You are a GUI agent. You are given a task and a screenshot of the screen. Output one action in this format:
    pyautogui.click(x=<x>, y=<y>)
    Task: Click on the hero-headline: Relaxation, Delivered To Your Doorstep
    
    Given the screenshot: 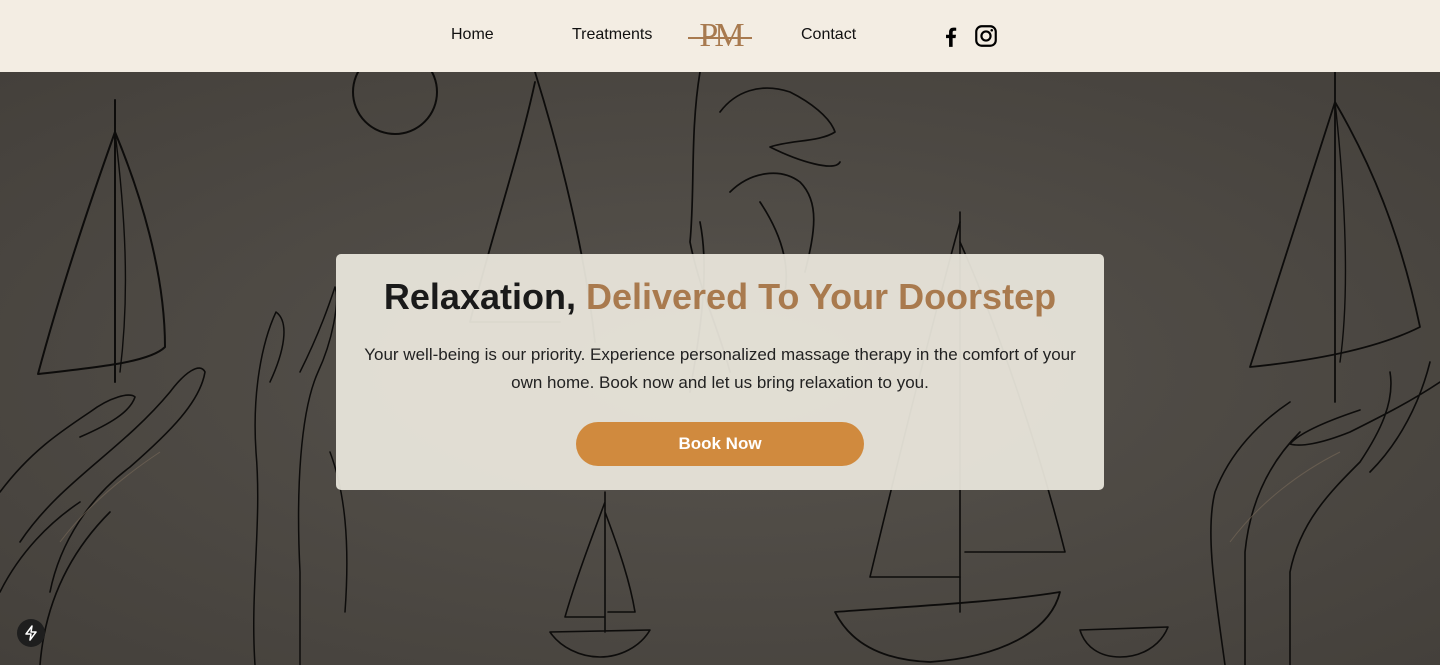 What is the action you would take?
    pyautogui.click(x=720, y=297)
    